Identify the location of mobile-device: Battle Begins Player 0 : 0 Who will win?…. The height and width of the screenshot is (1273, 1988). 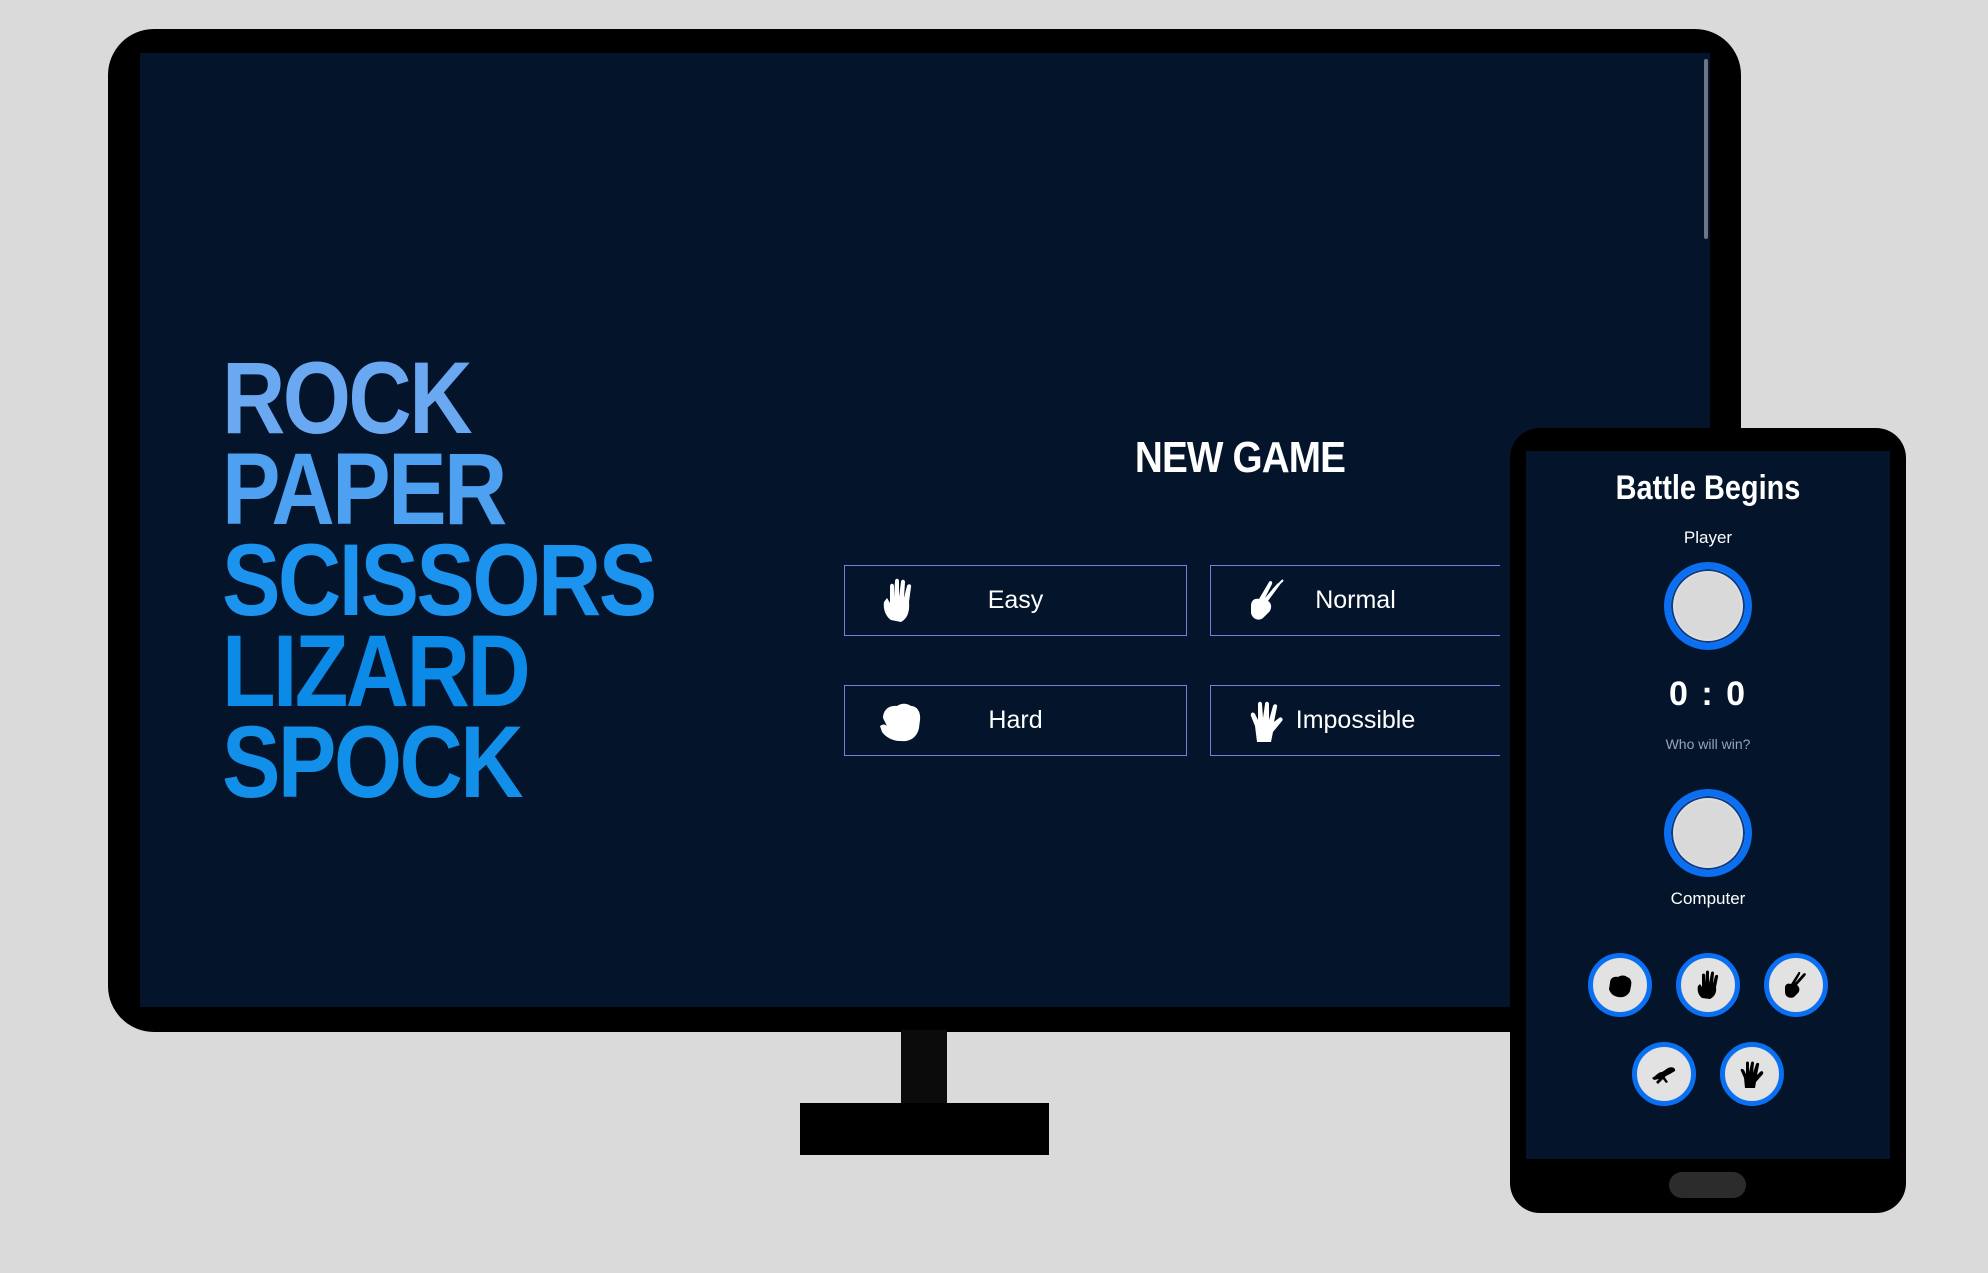
(1708, 820).